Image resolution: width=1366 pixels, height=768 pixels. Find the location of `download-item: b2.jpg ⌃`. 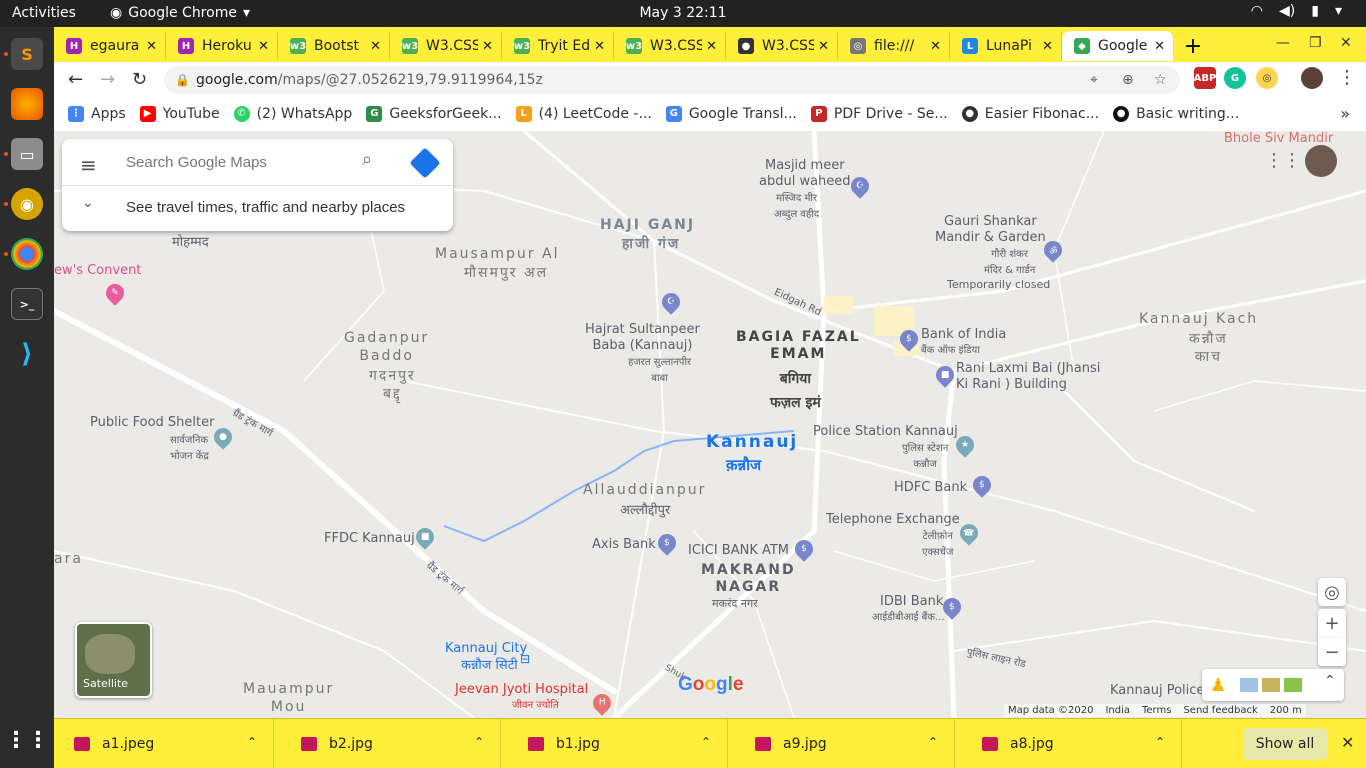

download-item: b2.jpg ⌃ is located at coordinates (391, 743).